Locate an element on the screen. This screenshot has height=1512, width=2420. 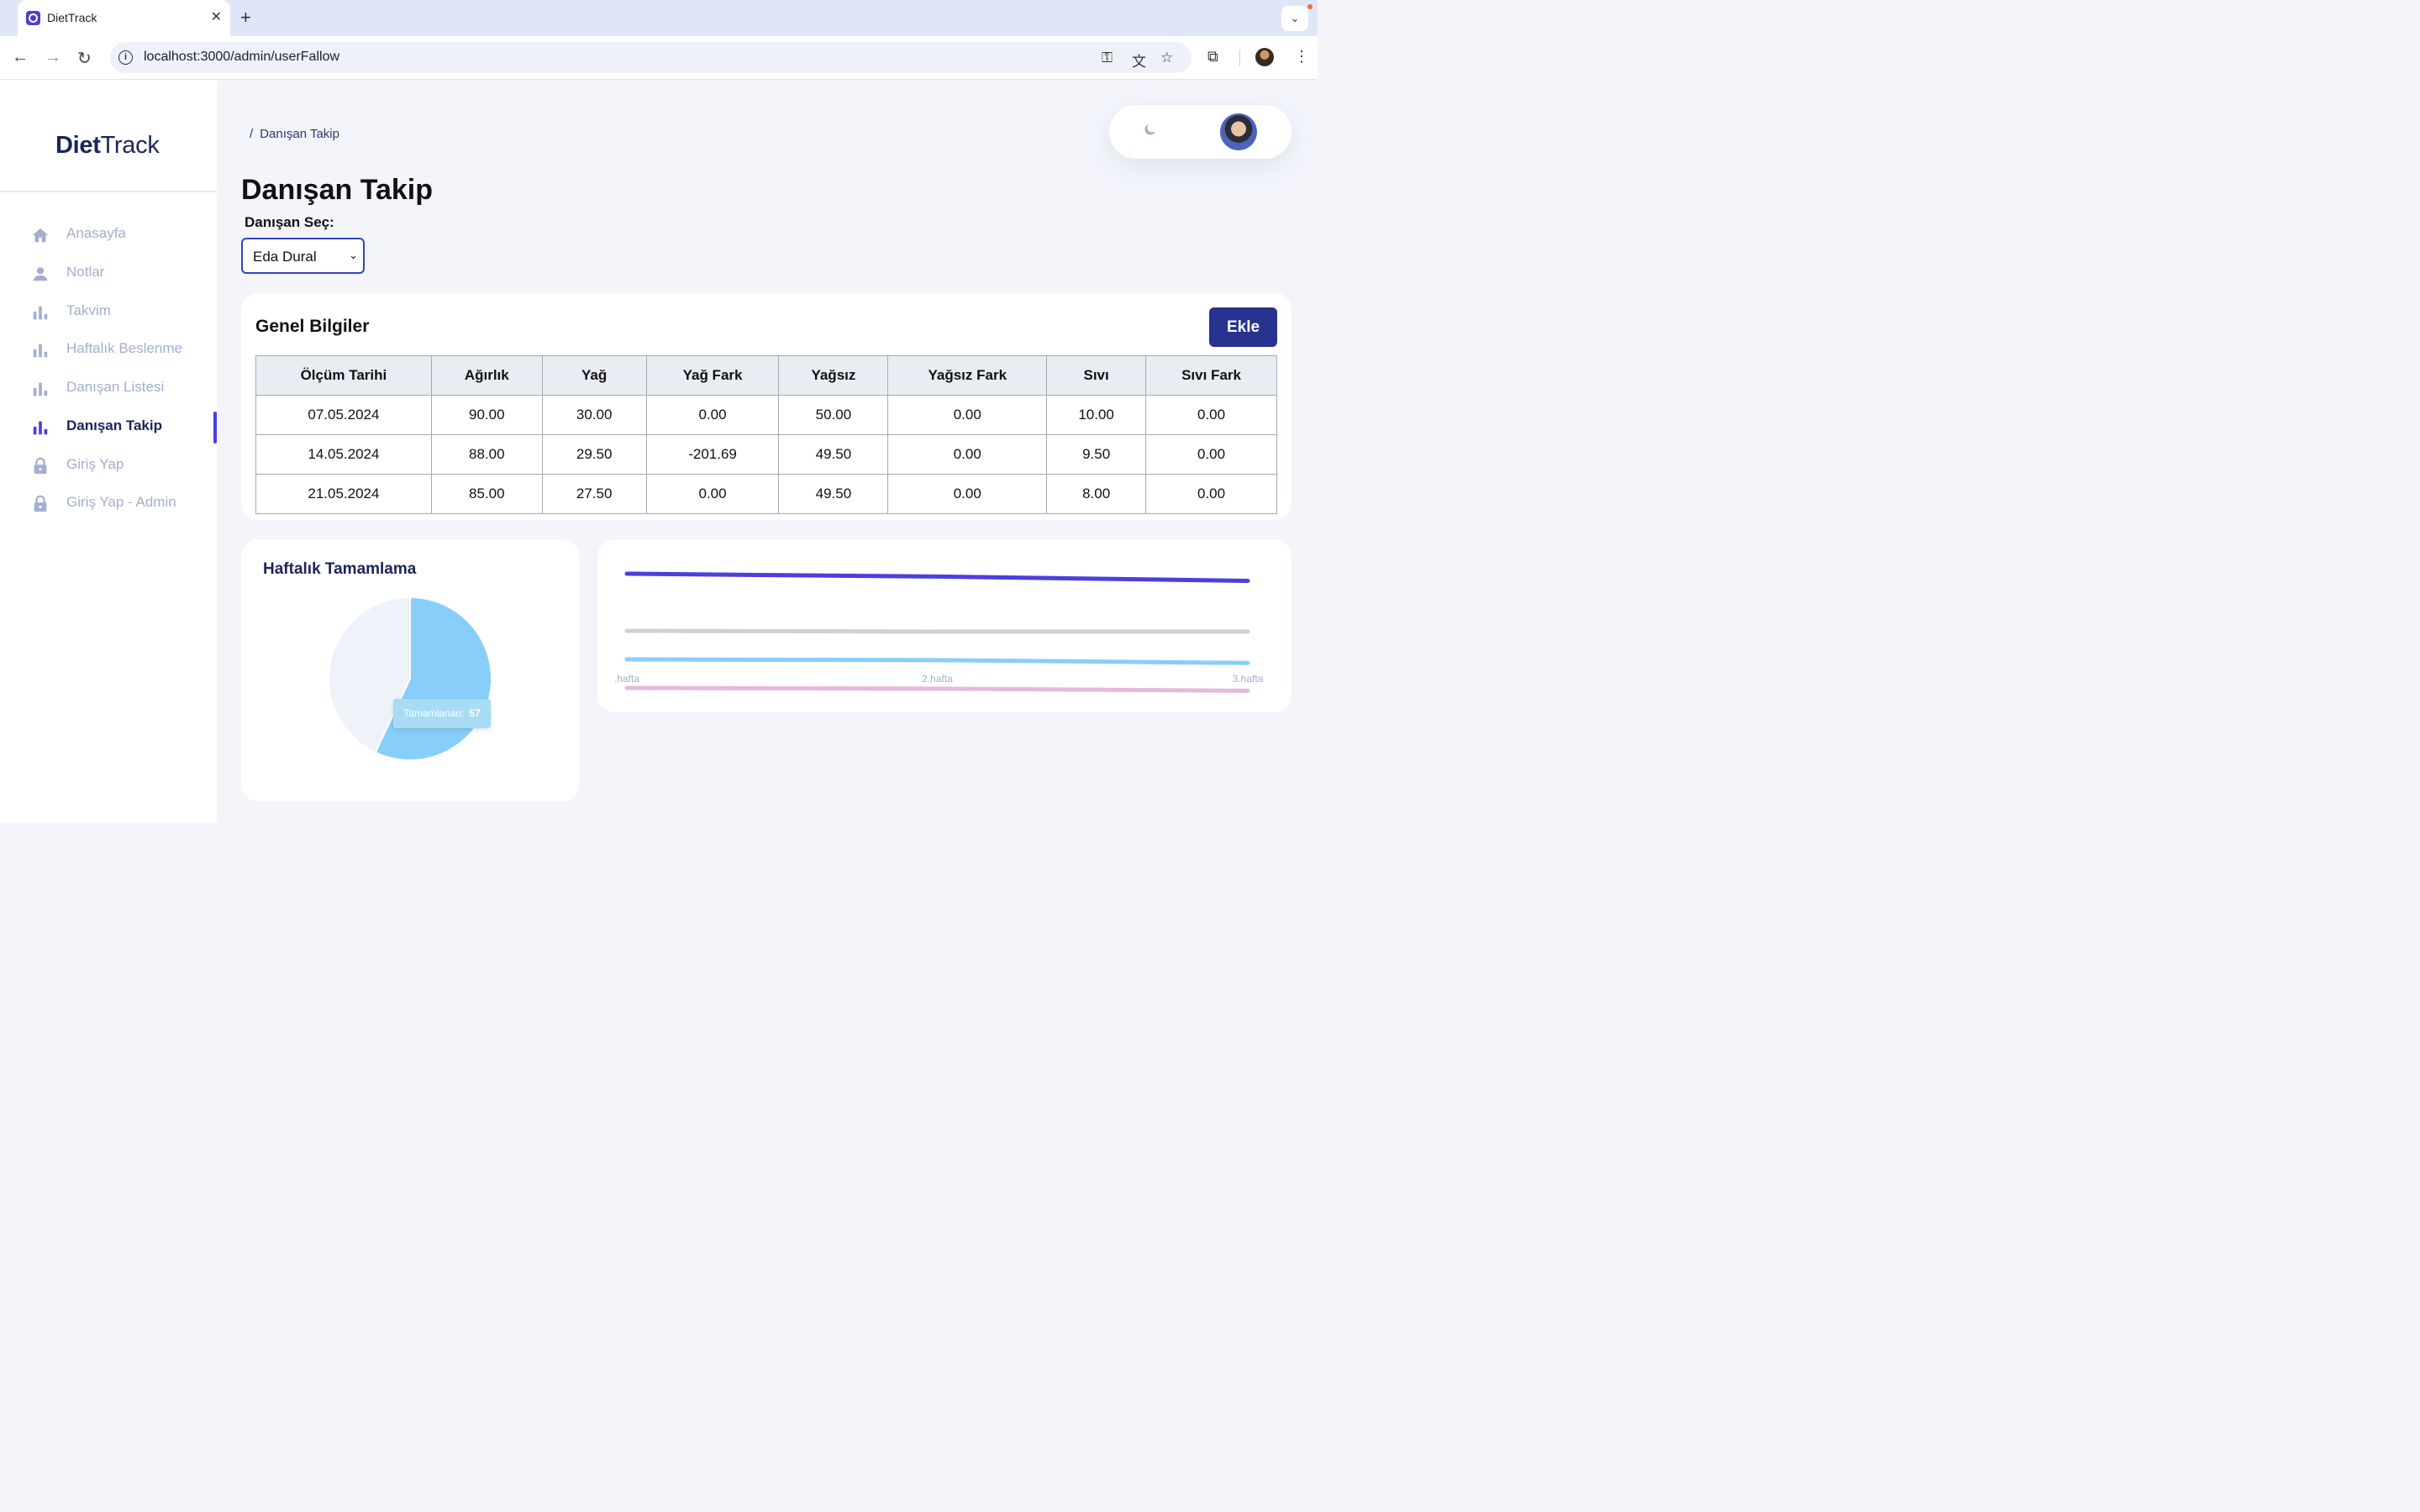
column-header: Sıvı is located at coordinates (1096, 375).